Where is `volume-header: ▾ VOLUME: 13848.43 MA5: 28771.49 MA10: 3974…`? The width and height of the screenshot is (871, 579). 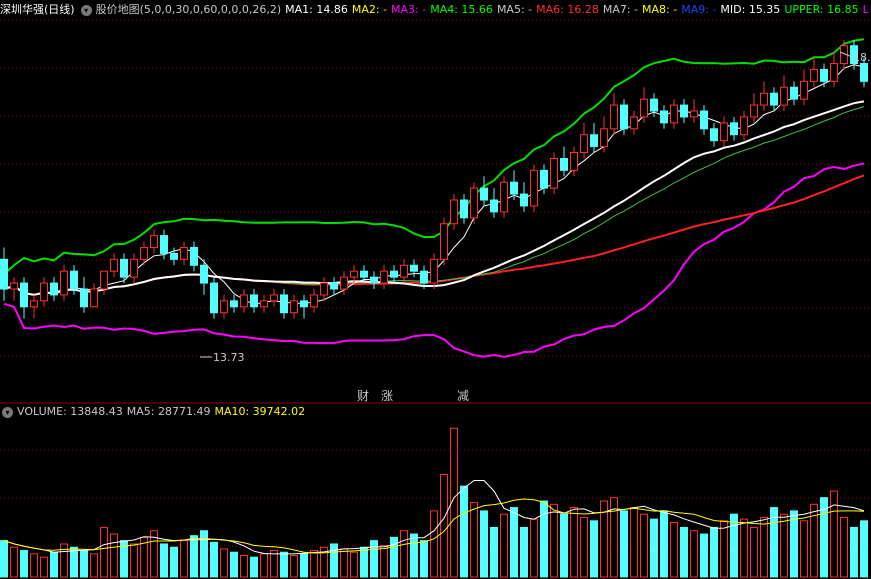 volume-header: ▾ VOLUME: 13848.43 MA5: 28771.49 MA10: 3974… is located at coordinates (156, 412).